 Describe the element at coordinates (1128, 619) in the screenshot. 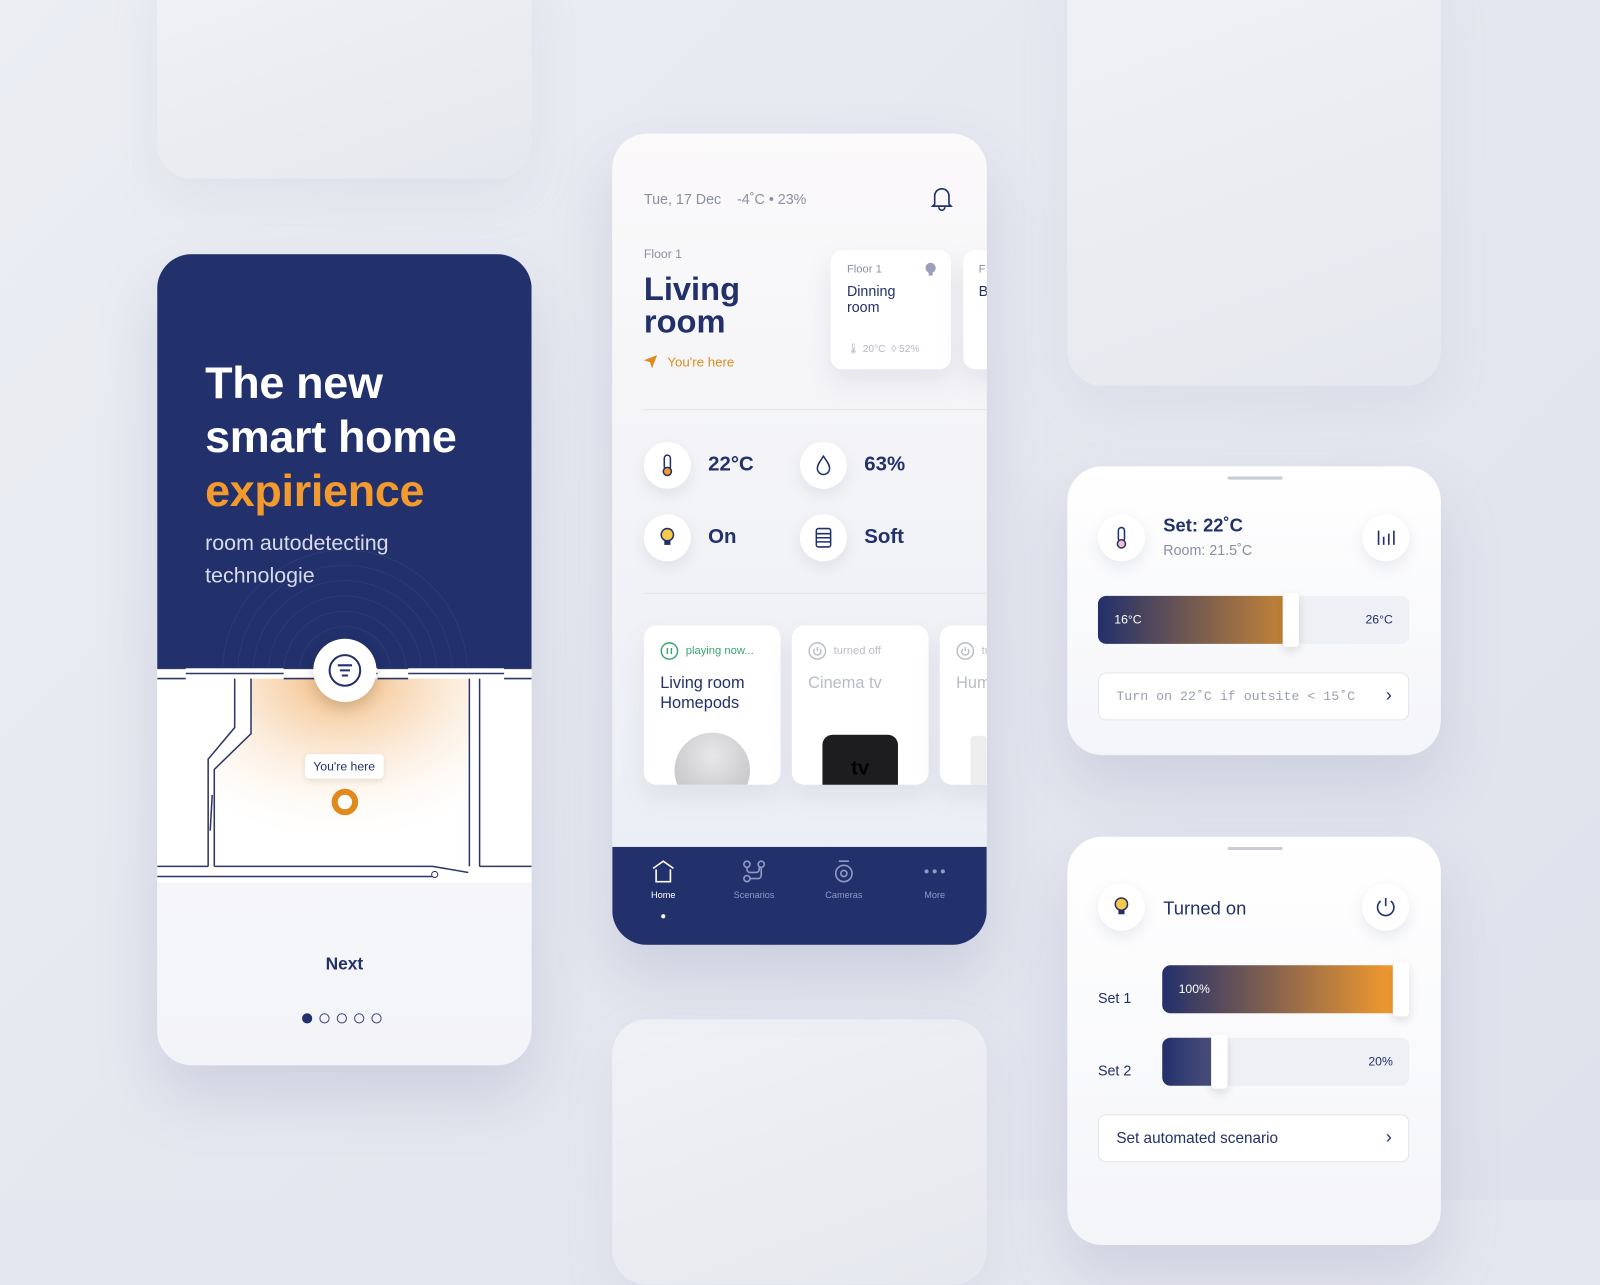

I see `slider-min-label: 16°C` at that location.